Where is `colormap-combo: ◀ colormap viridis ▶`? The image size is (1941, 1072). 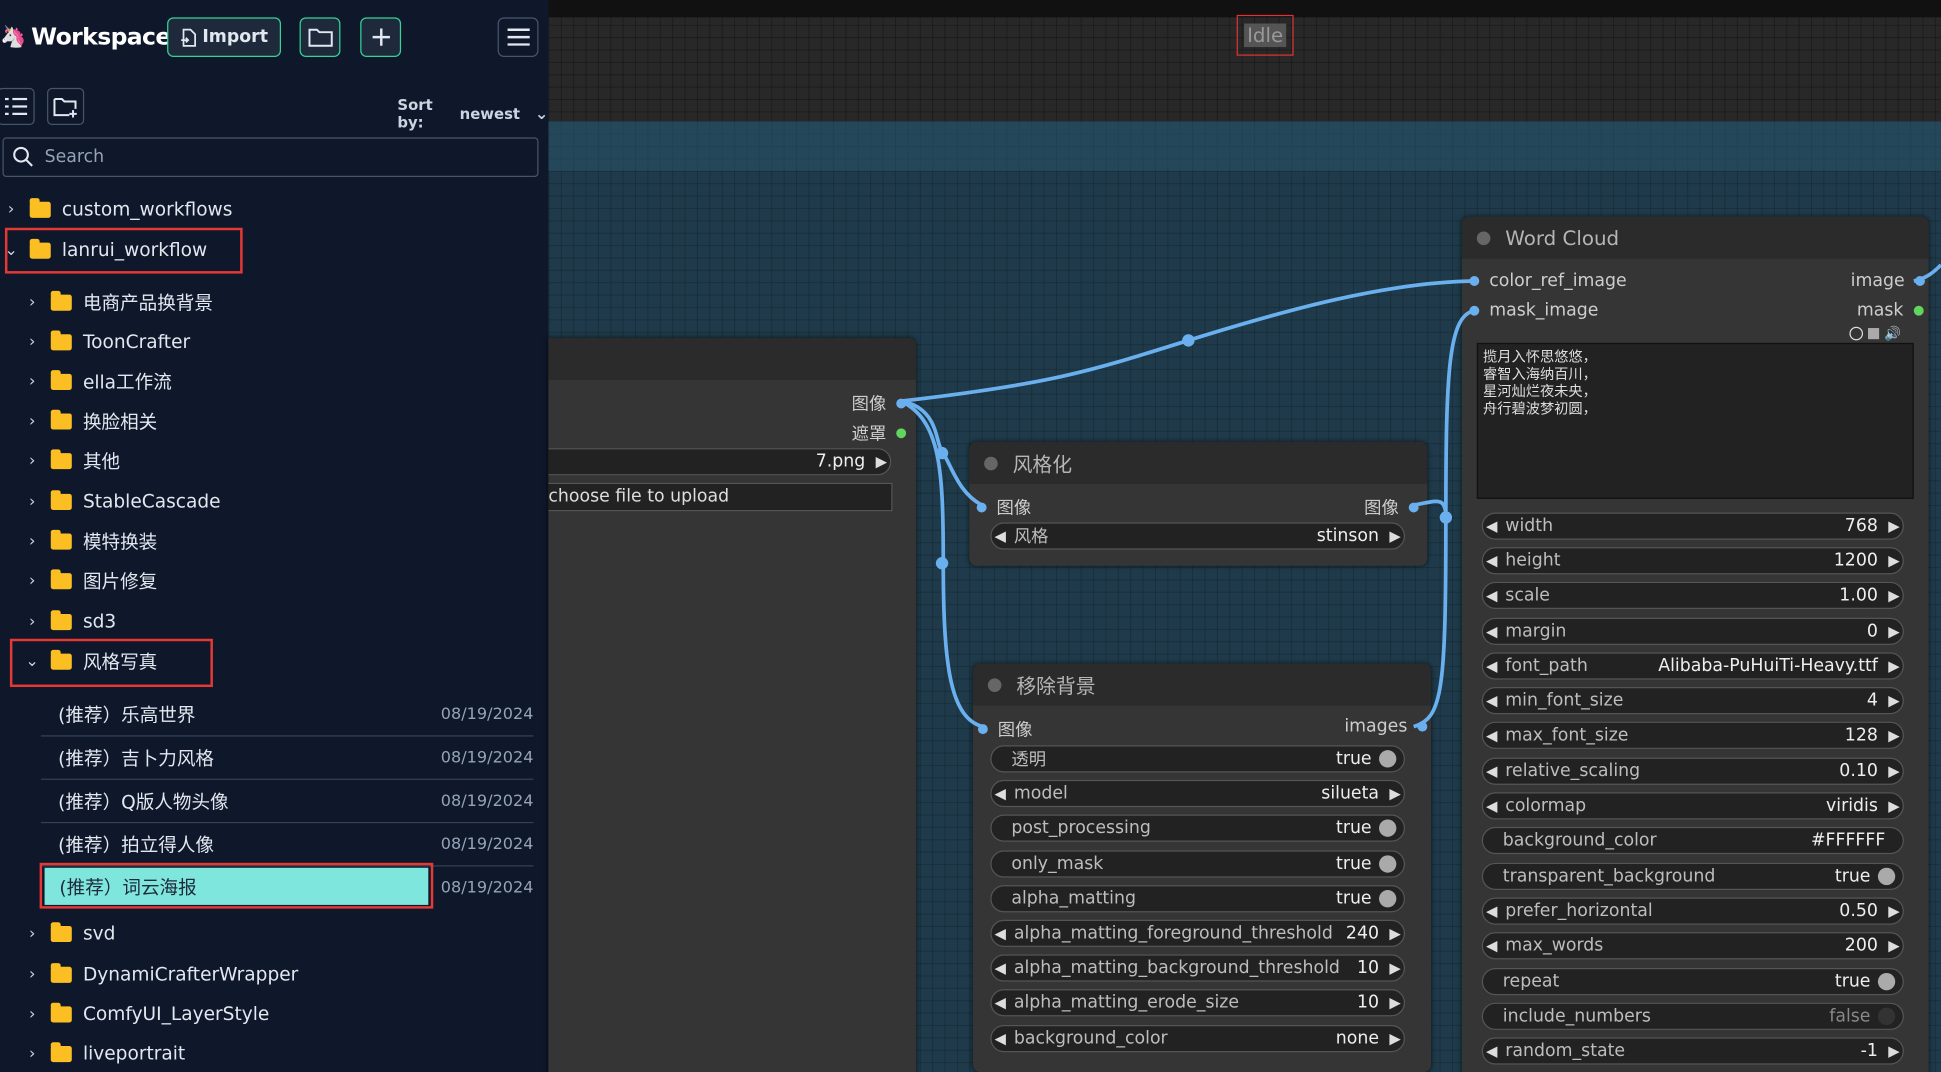 colormap-combo: ◀ colormap viridis ▶ is located at coordinates (1692, 806).